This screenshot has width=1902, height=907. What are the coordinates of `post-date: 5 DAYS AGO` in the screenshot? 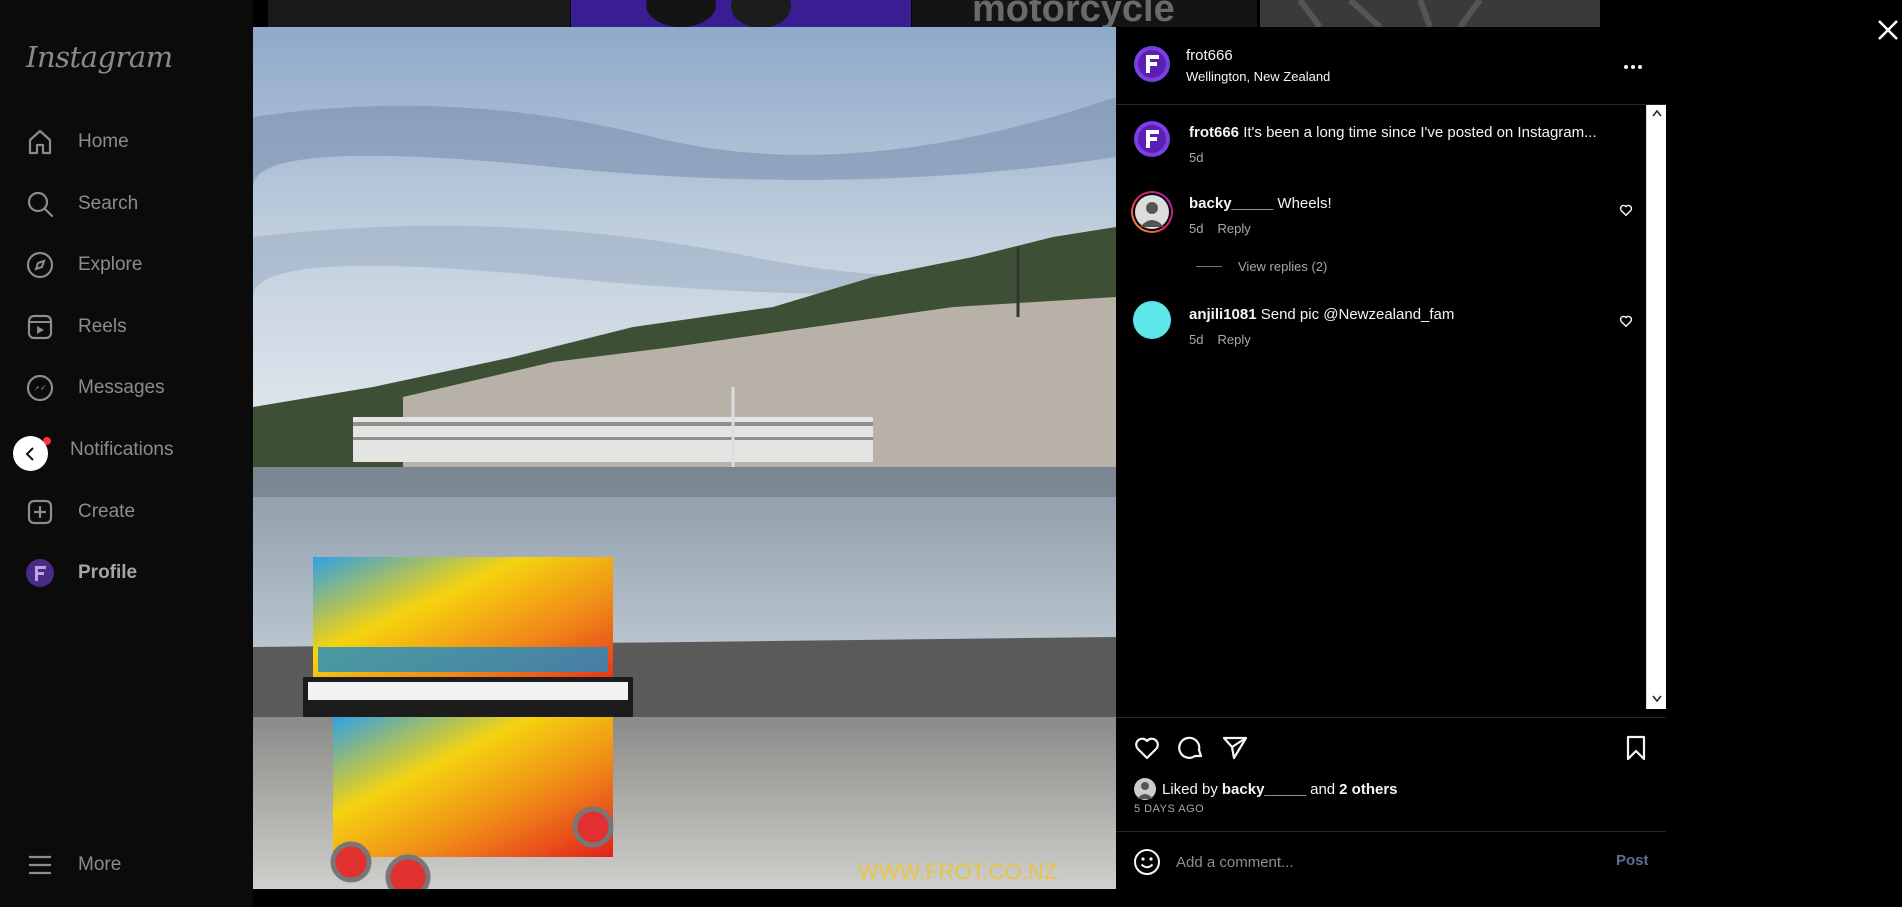 It's located at (1169, 809).